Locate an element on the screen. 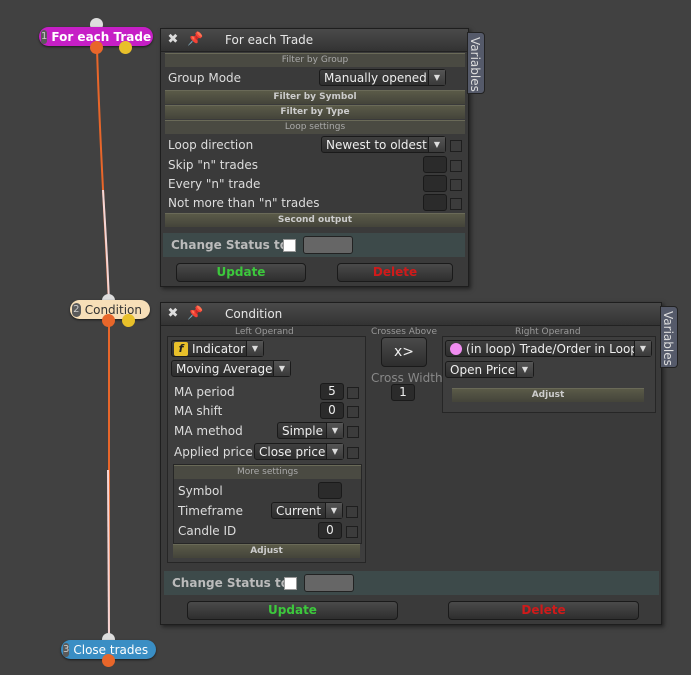  indicator-value: Moving Average is located at coordinates (224, 369).